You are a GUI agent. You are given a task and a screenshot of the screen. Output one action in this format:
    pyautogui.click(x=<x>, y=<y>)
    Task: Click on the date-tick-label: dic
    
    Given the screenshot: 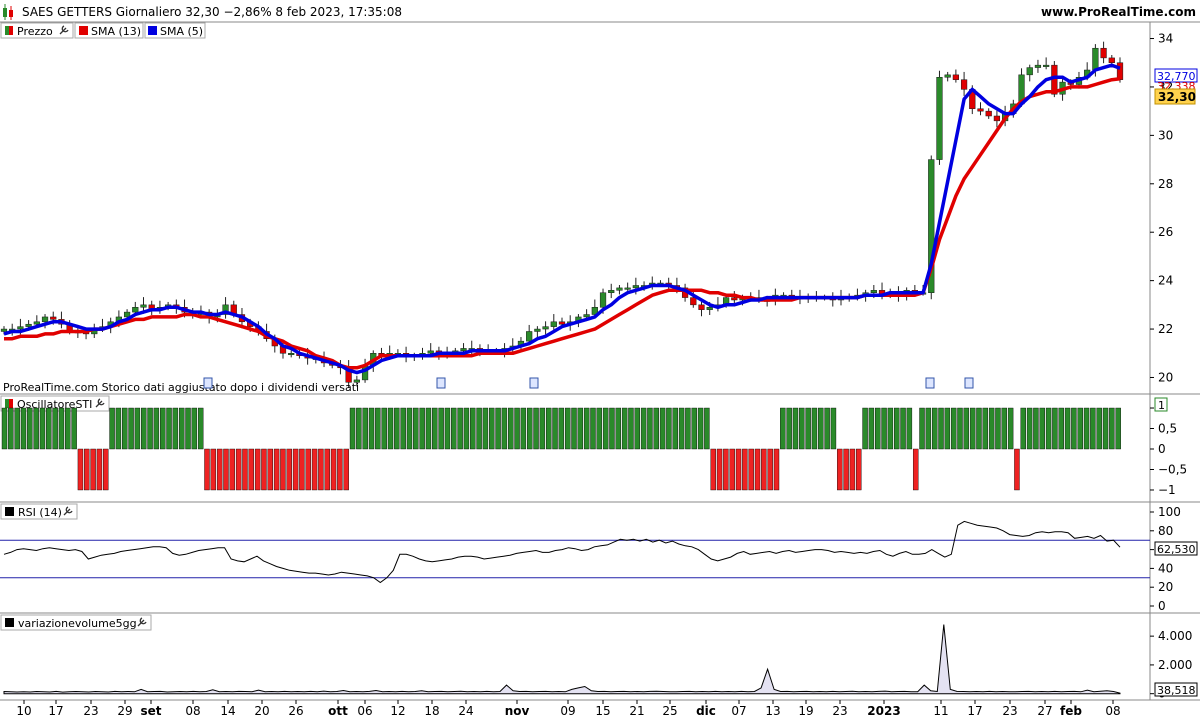 What is the action you would take?
    pyautogui.click(x=706, y=711)
    